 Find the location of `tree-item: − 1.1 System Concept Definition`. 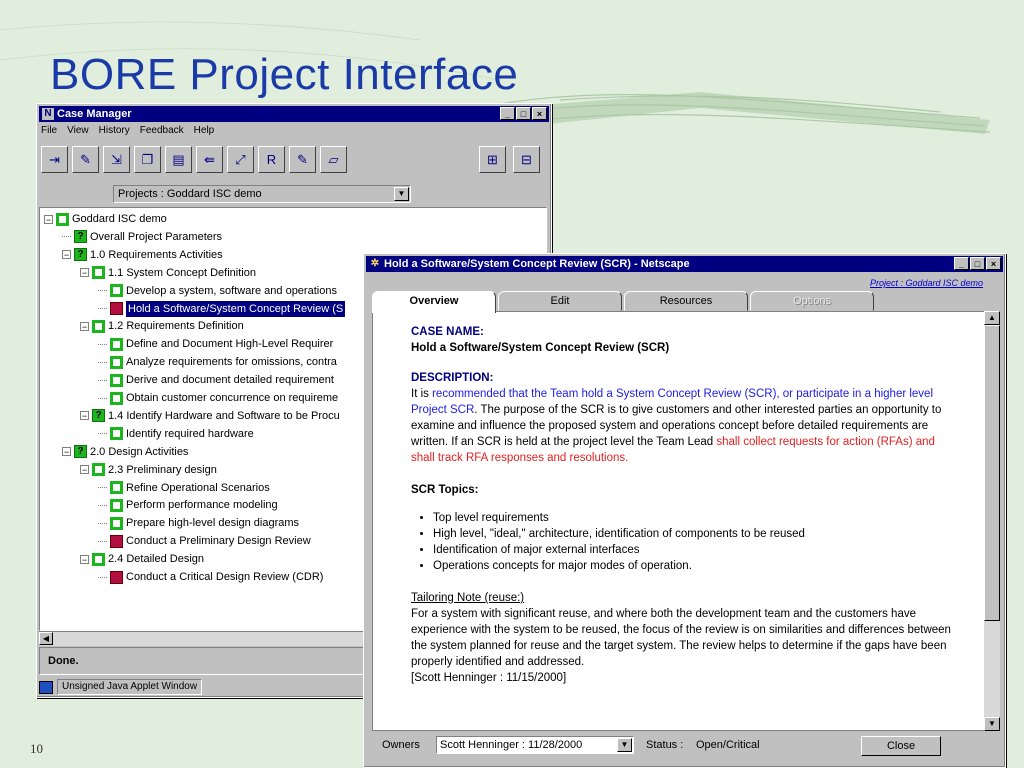

tree-item: − 1.1 System Concept Definition is located at coordinates (168, 273).